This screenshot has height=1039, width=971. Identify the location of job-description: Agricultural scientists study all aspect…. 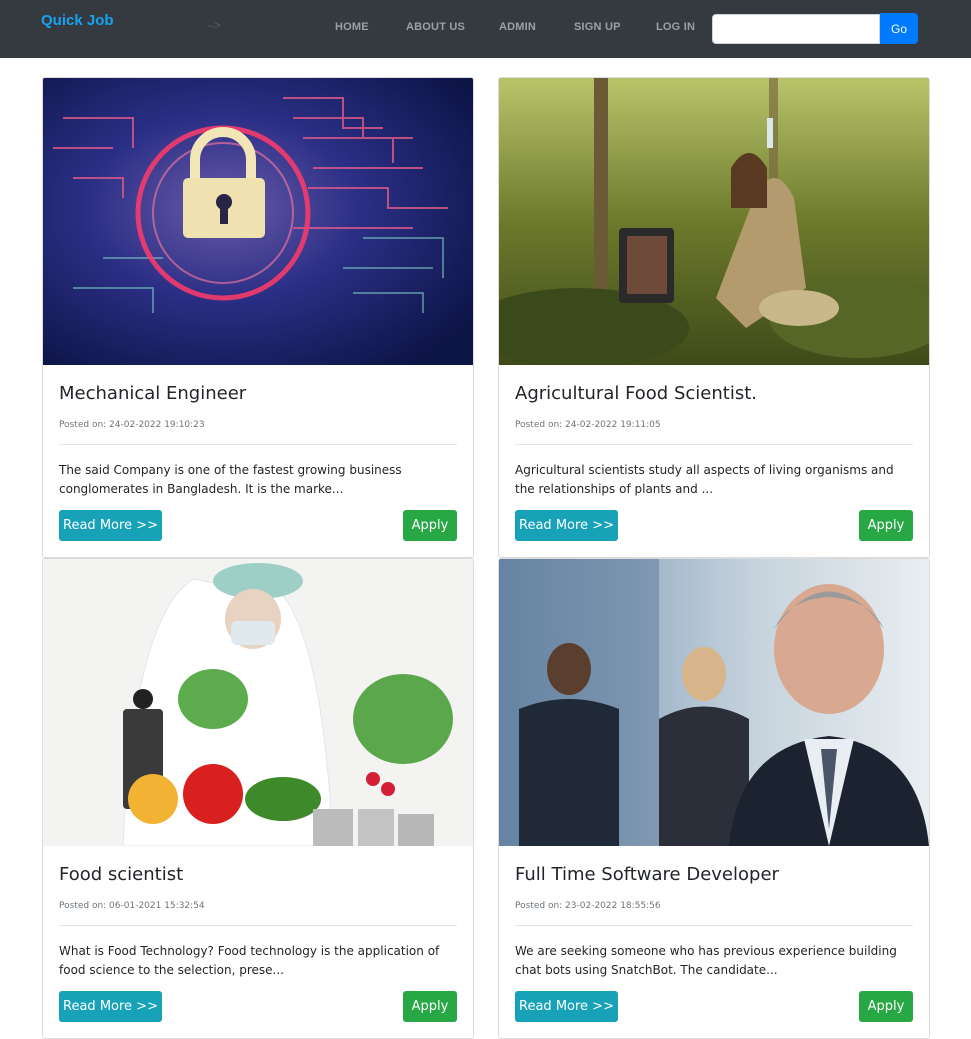
(704, 479).